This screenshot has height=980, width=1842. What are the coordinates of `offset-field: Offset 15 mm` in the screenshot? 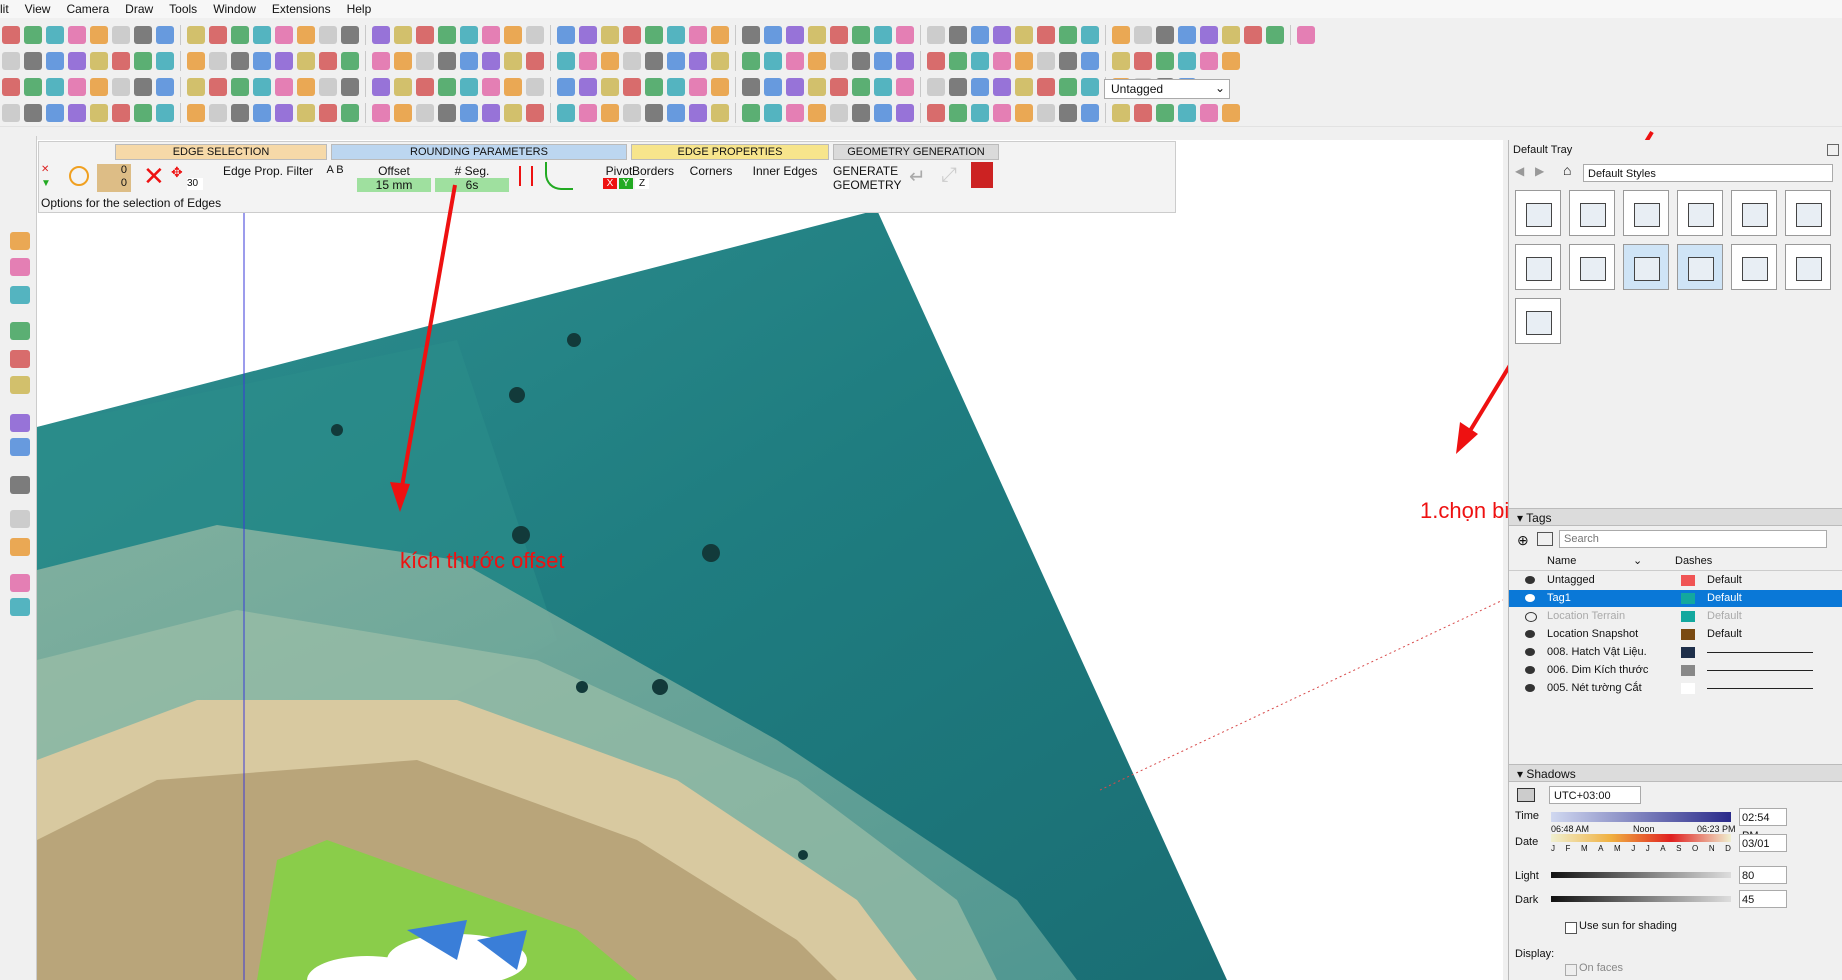 It's located at (394, 178).